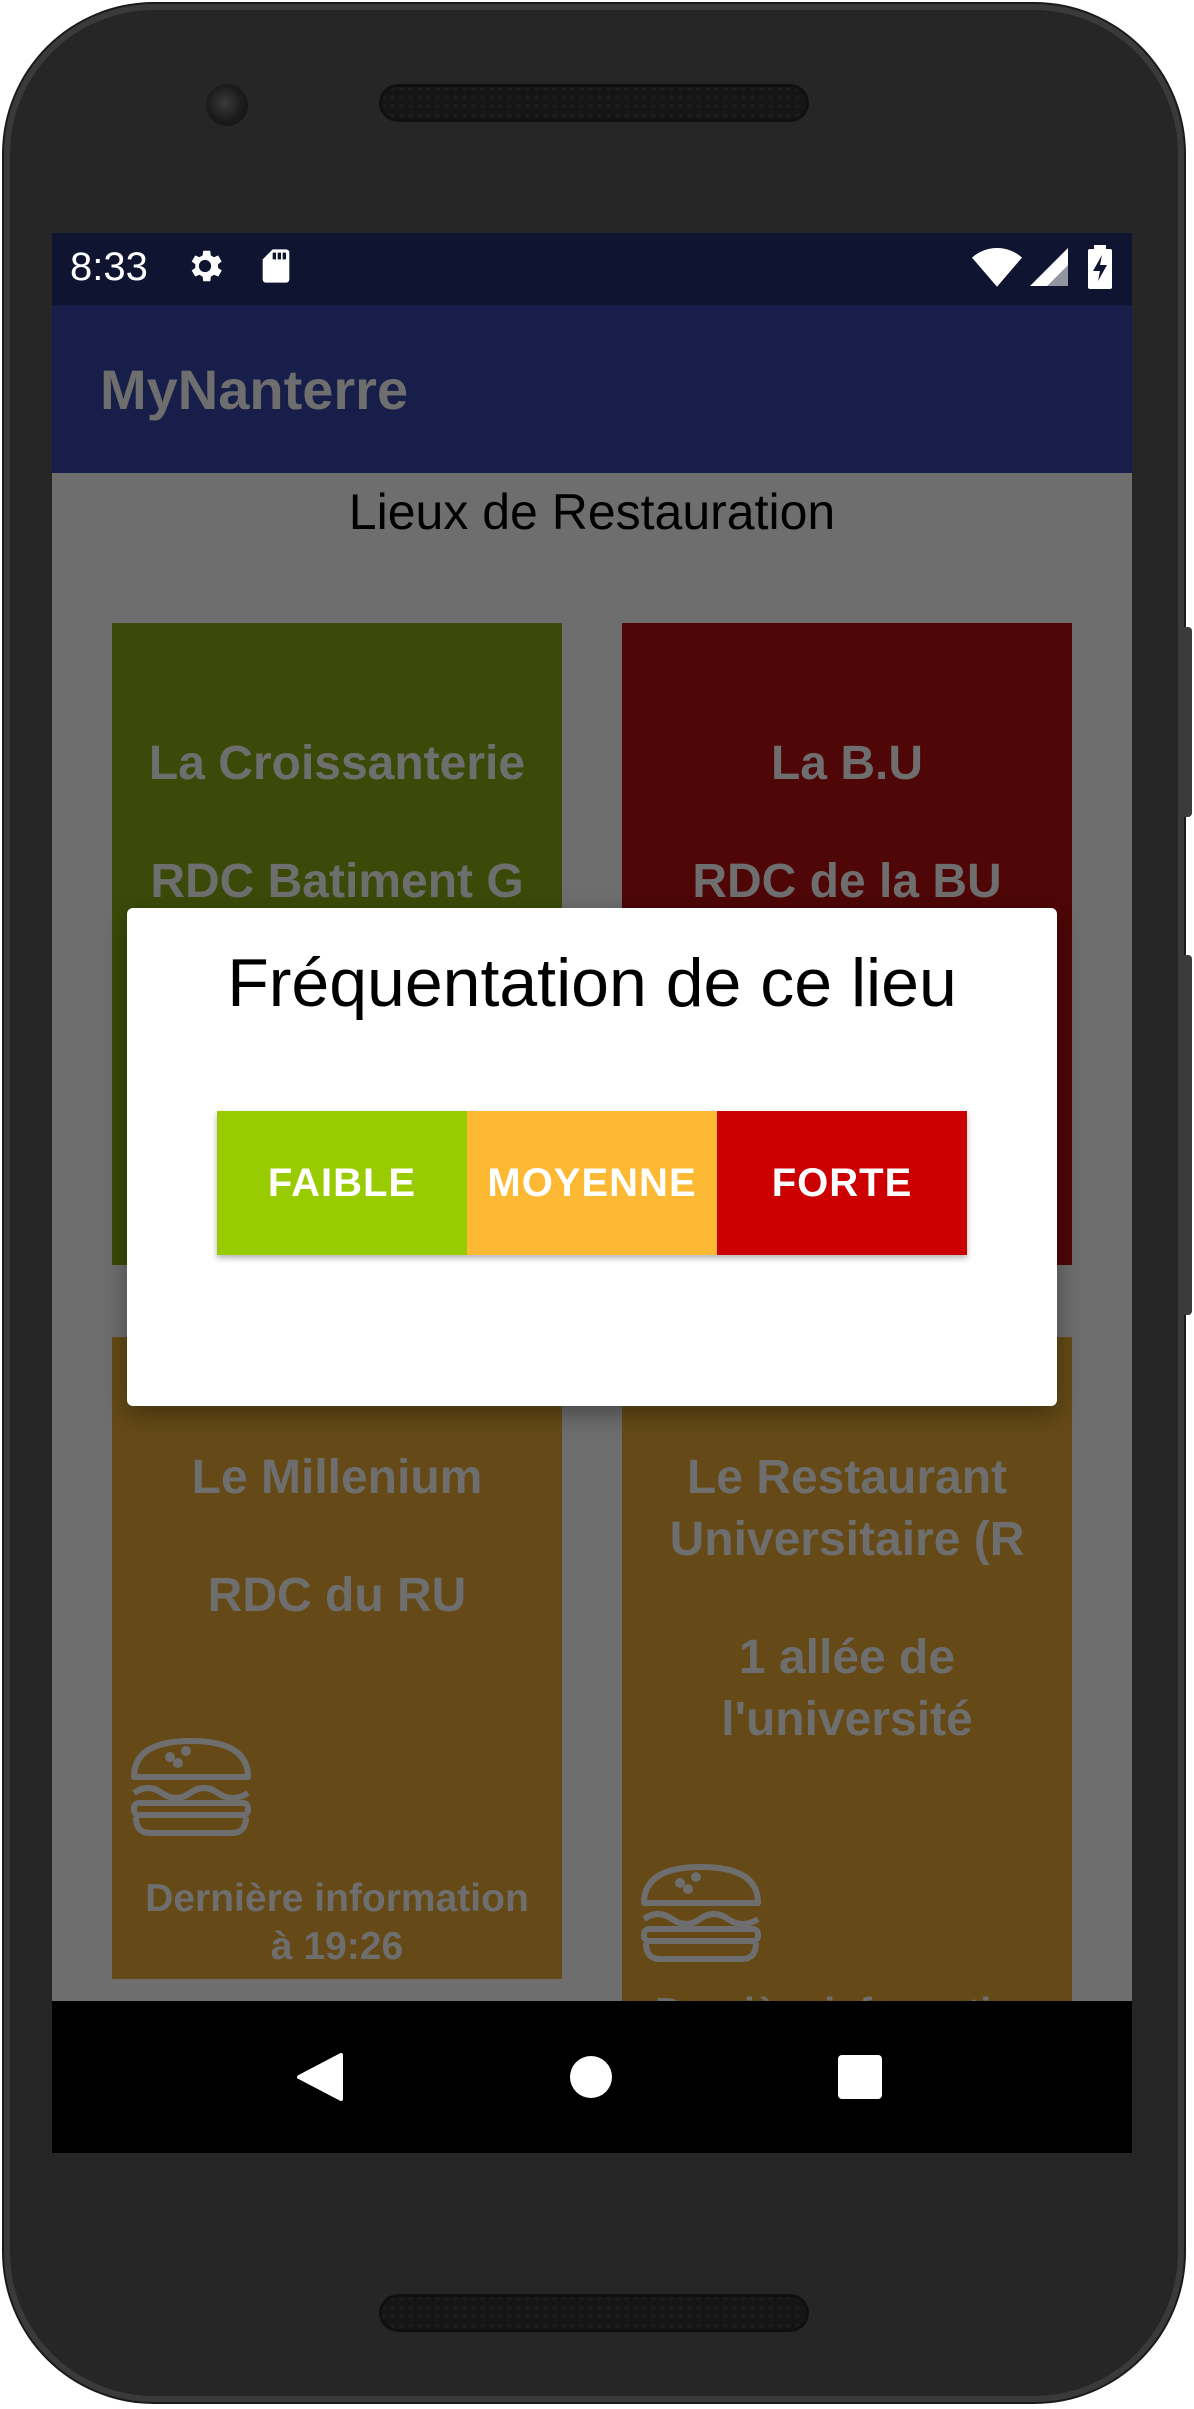  Describe the element at coordinates (591, 2079) in the screenshot. I see `home-icon` at that location.